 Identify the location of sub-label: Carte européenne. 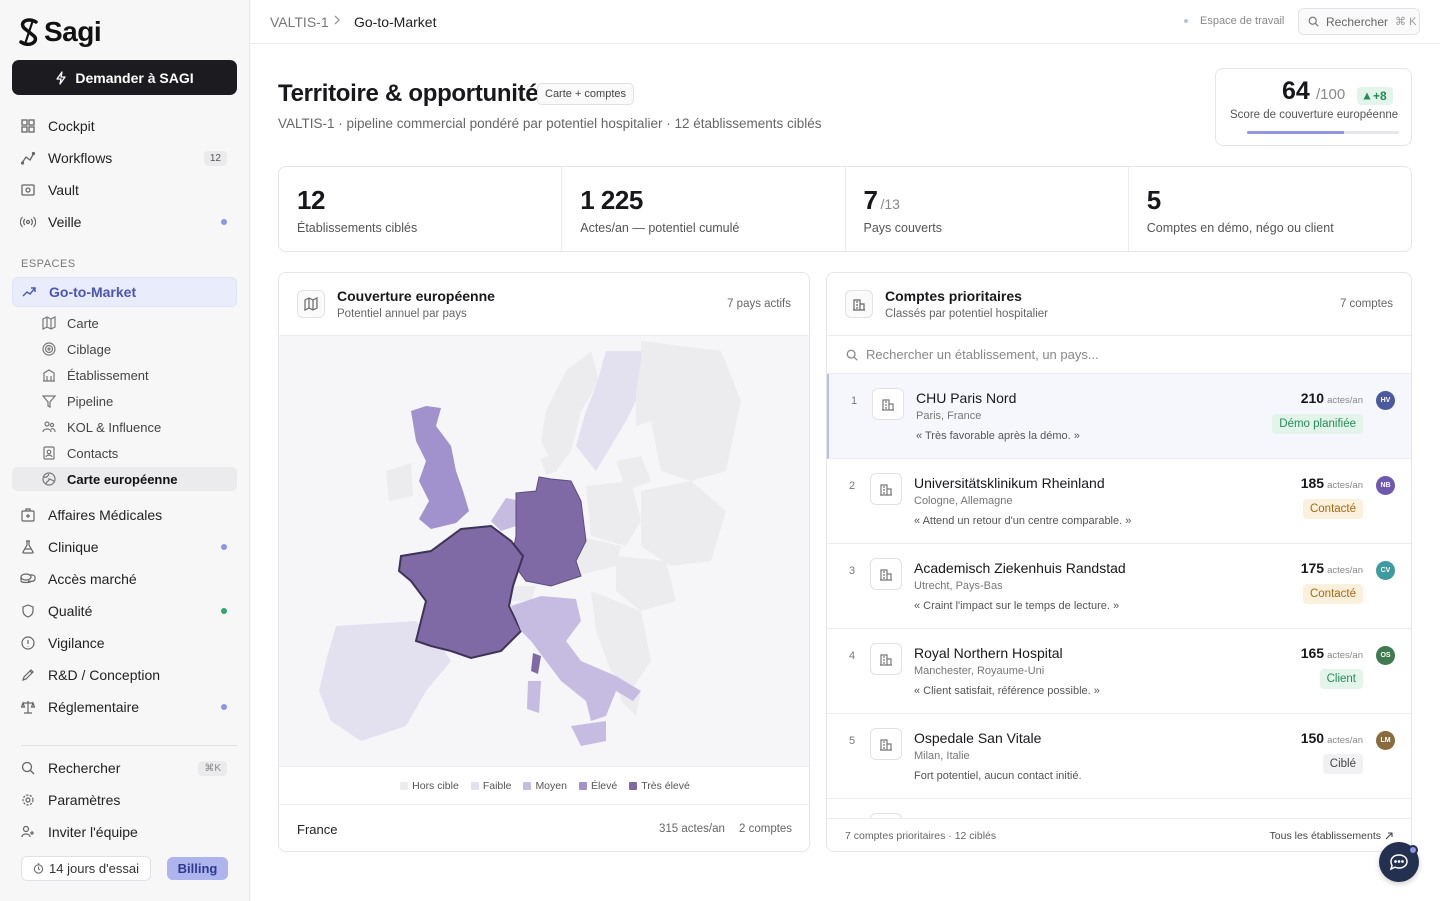
(122, 479).